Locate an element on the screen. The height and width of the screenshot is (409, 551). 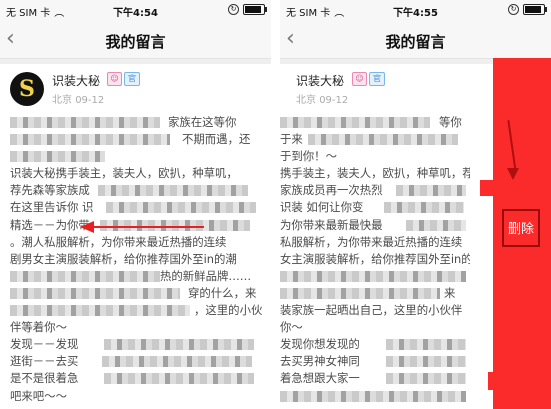
body-line: 发现－－发现 is located at coordinates (139, 344).